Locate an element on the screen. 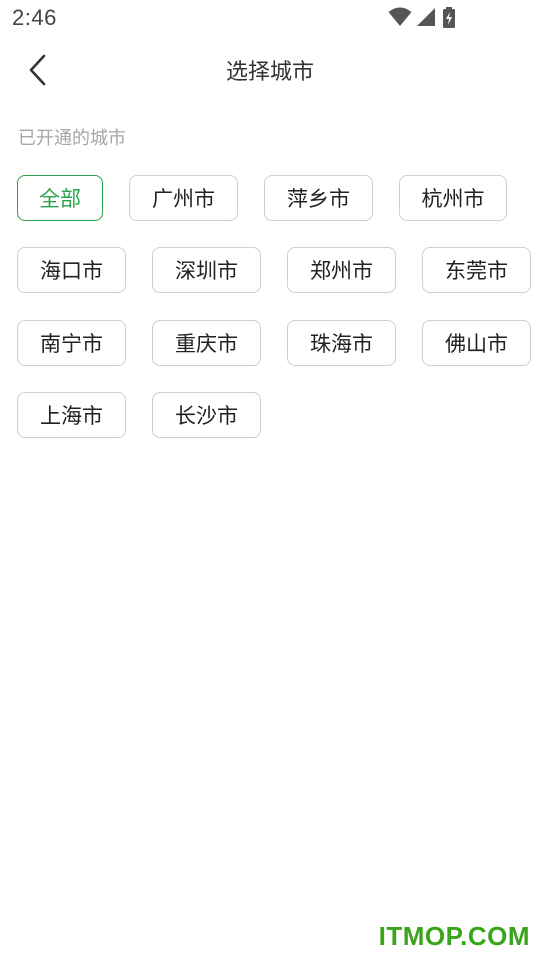 This screenshot has width=540, height=960. city-chip-zhuhai: 珠海市 is located at coordinates (341, 343).